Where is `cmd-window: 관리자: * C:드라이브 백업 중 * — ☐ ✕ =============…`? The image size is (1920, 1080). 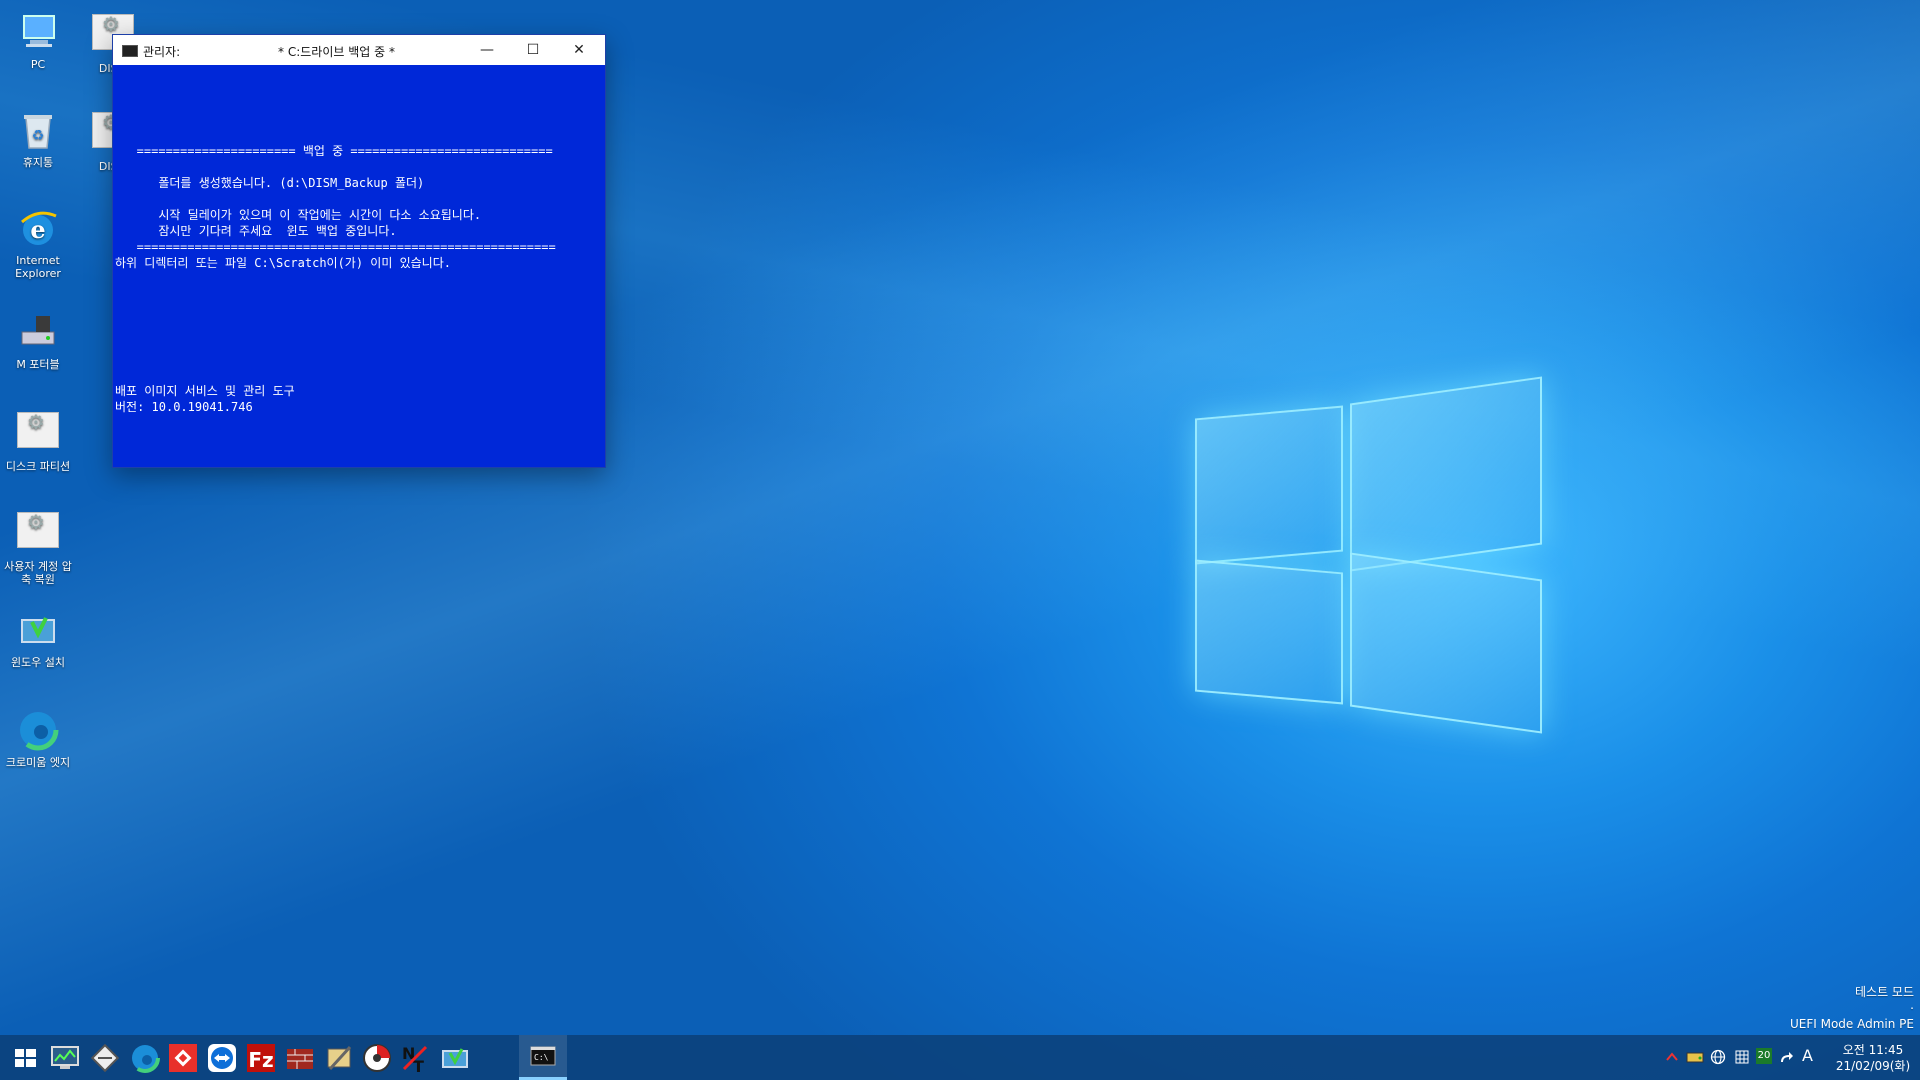
cmd-window: 관리자: * C:드라이브 백업 중 * — ☐ ✕ =============… is located at coordinates (359, 251).